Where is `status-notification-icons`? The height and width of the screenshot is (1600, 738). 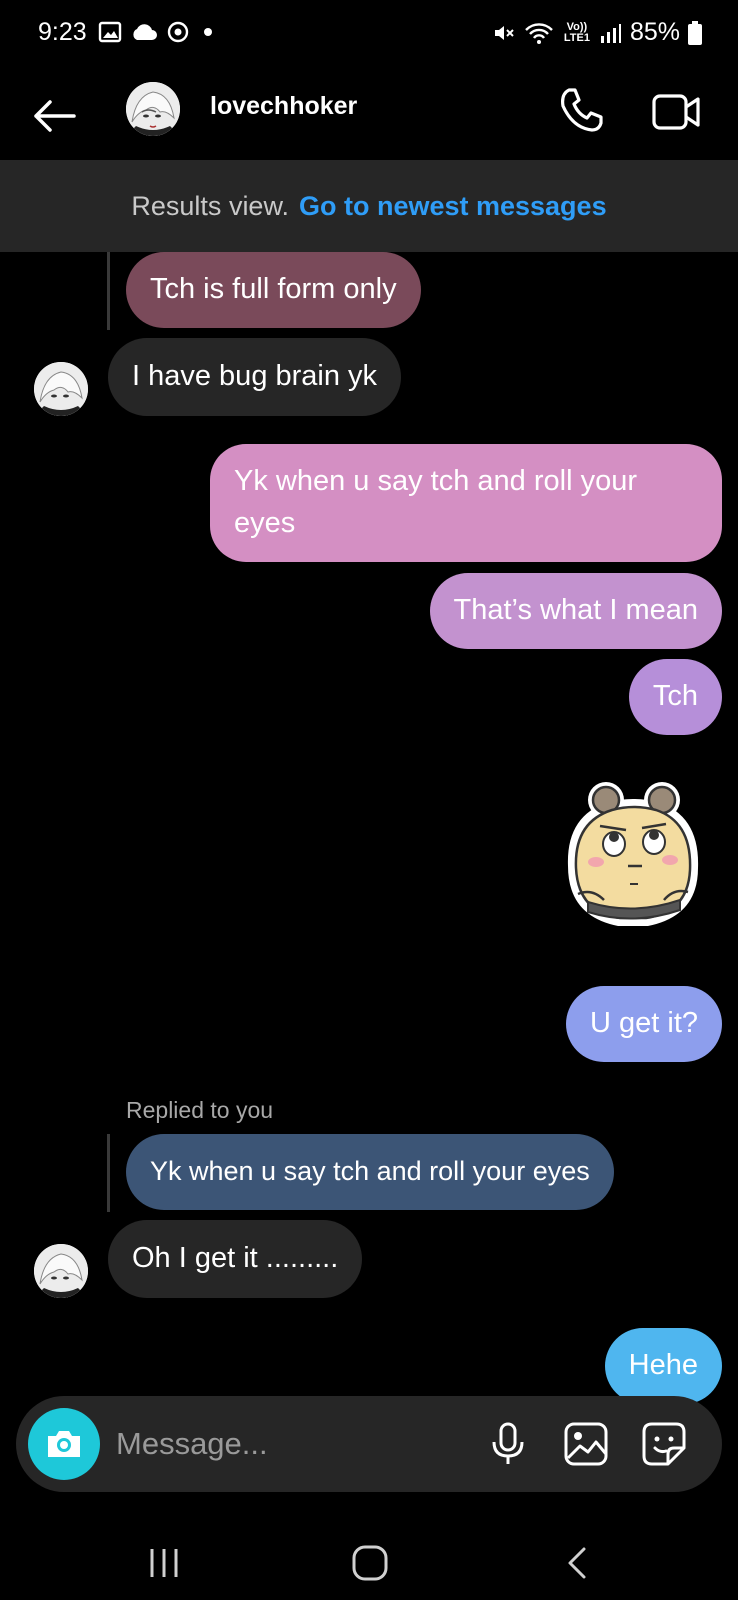 status-notification-icons is located at coordinates (155, 32).